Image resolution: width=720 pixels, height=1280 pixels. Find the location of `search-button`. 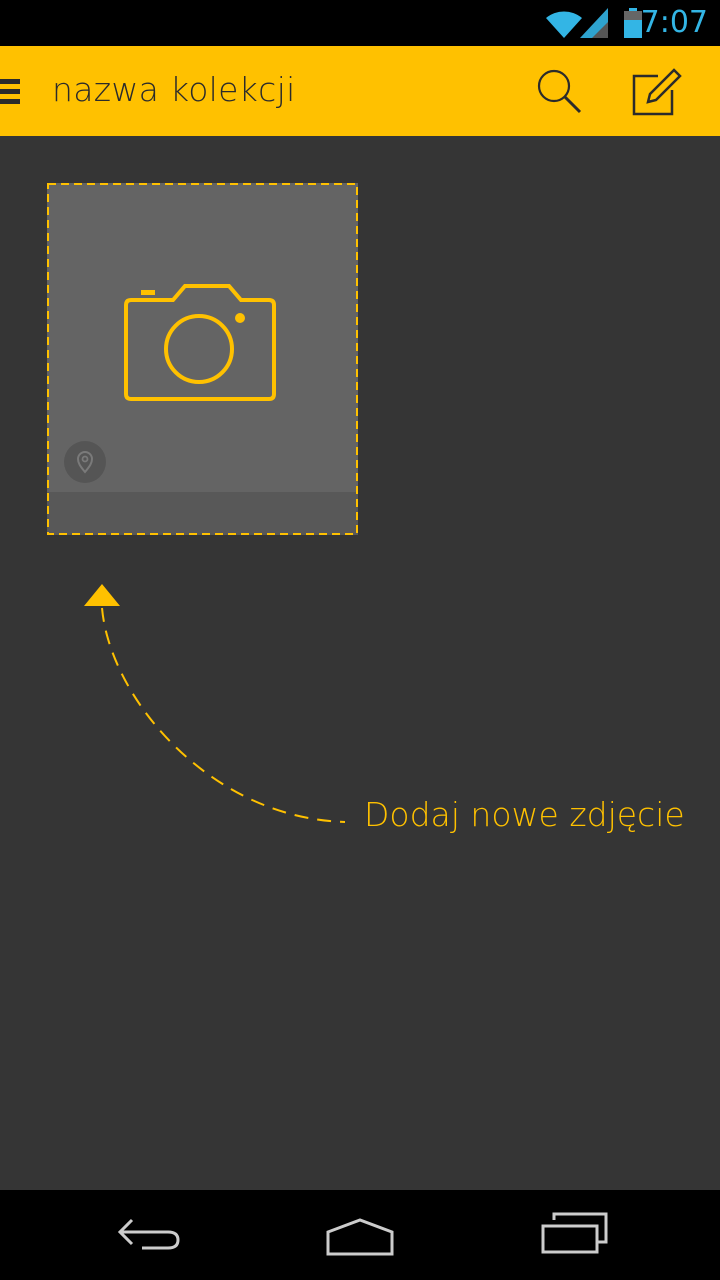

search-button is located at coordinates (558, 92).